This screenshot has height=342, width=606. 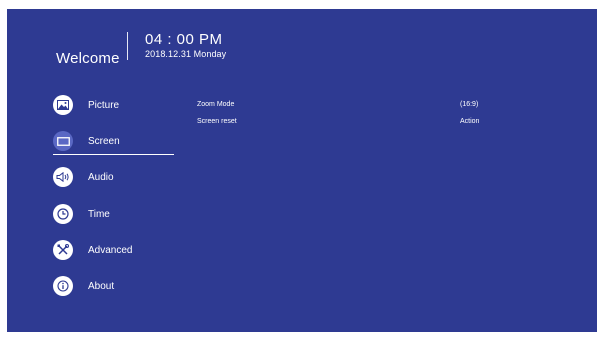 I want to click on menu-item-label: Audio, so click(x=101, y=177).